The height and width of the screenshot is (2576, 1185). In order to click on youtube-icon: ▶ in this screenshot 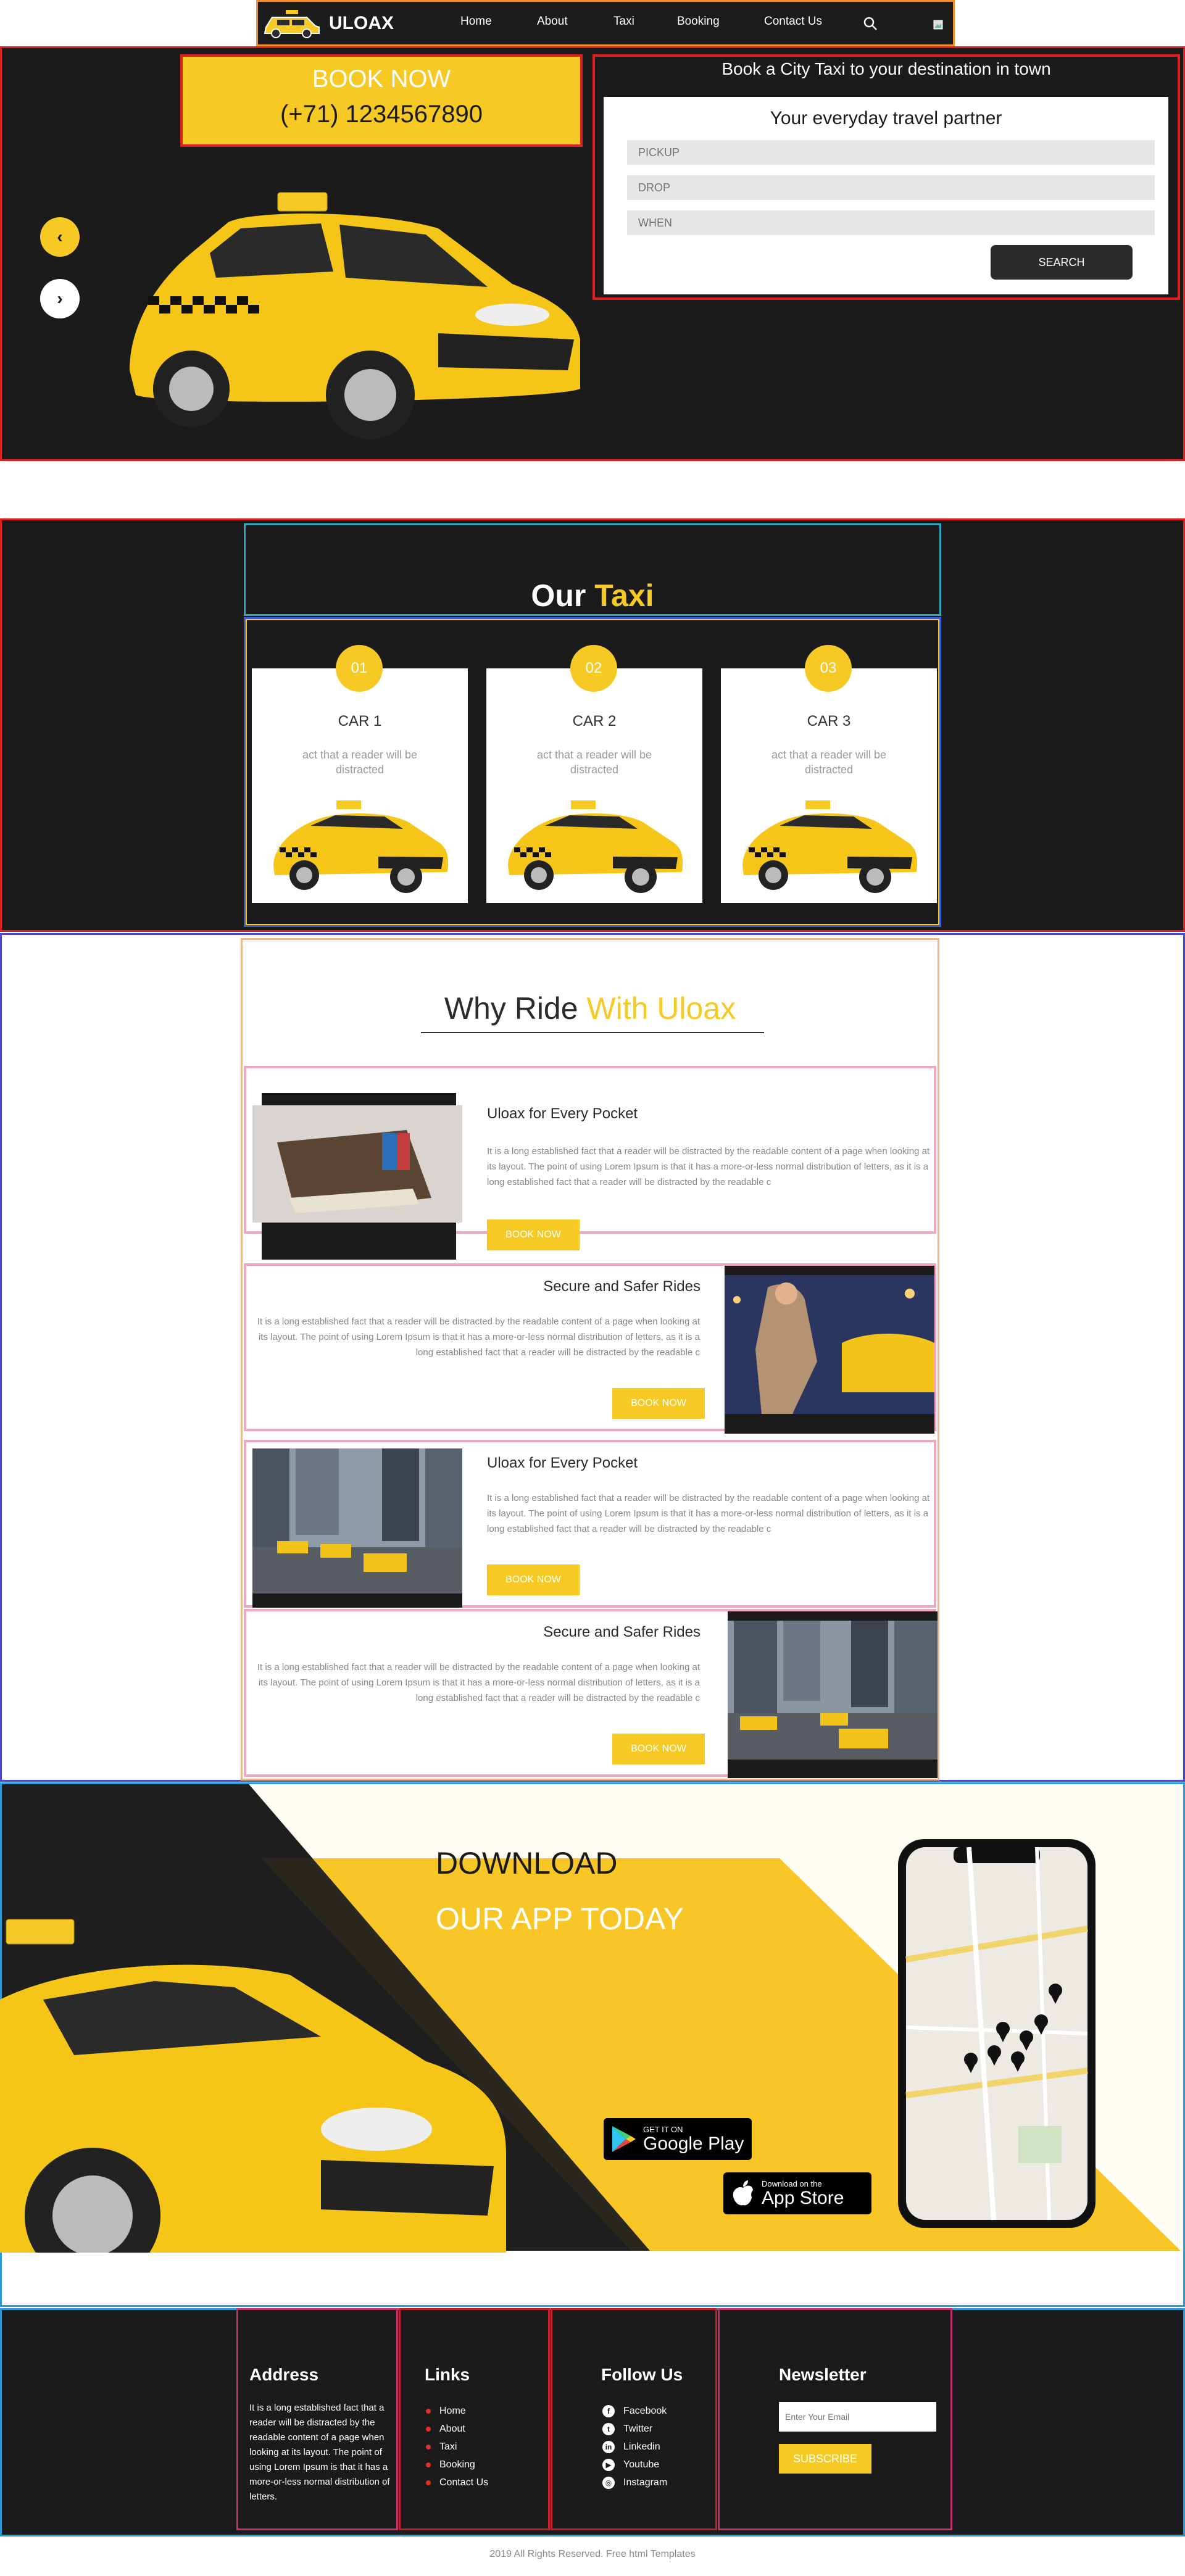, I will do `click(608, 2464)`.